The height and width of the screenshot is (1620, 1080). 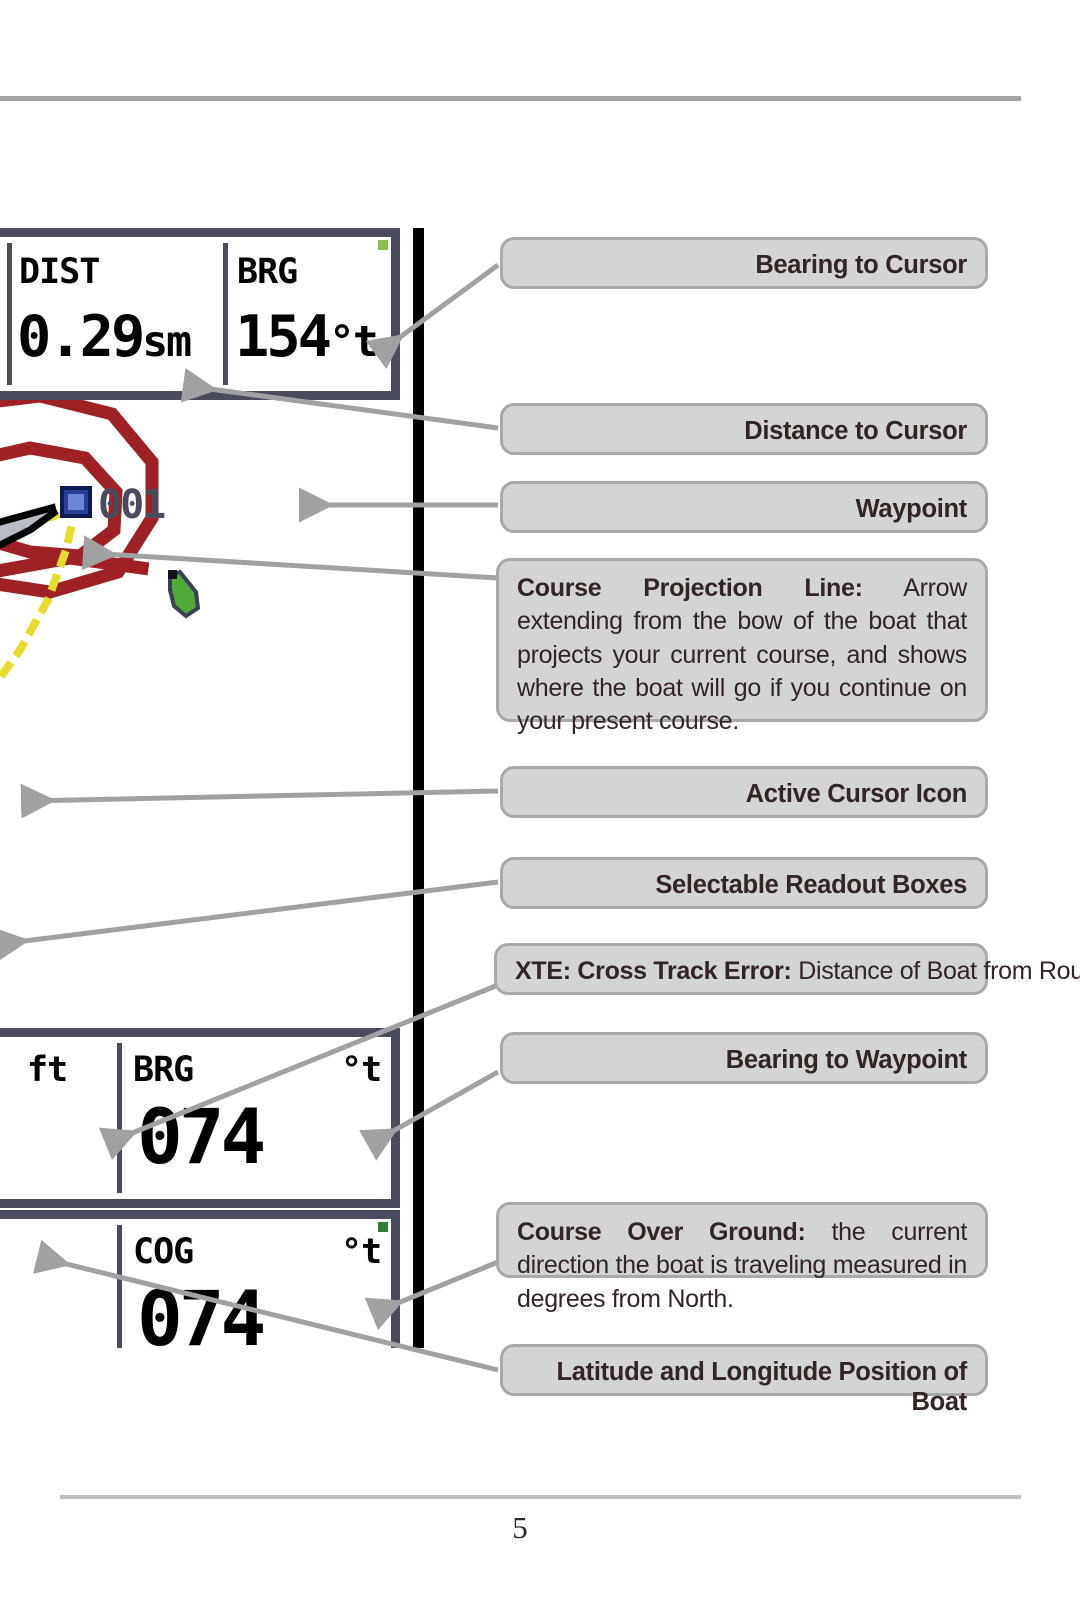 I want to click on bottom-readout-box: 42.793' 13.104' COG °t 074, so click(x=200, y=1279).